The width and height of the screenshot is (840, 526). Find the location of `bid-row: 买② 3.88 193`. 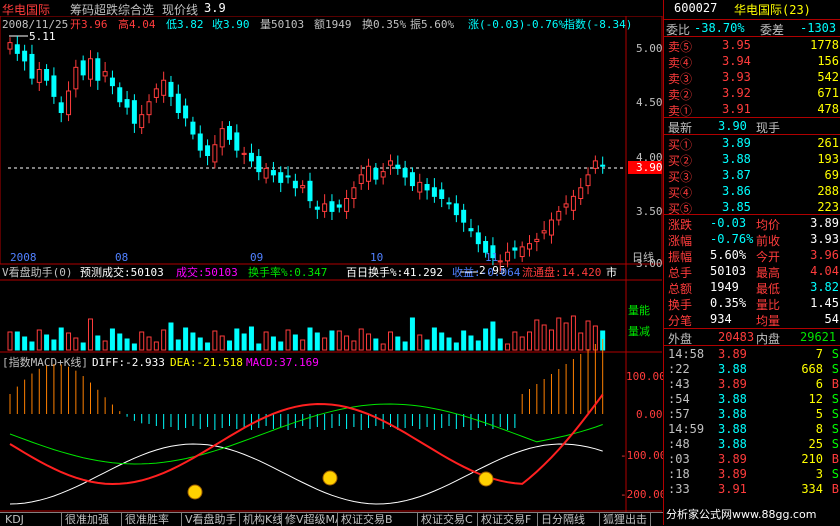

bid-row: 买② 3.88 193 is located at coordinates (752, 159).